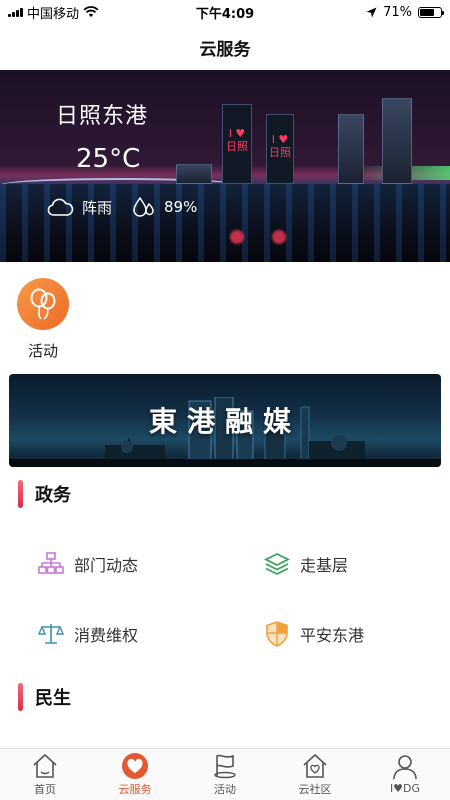 The image size is (450, 800). What do you see at coordinates (135, 789) in the screenshot?
I see `tab-label: 云服务` at bounding box center [135, 789].